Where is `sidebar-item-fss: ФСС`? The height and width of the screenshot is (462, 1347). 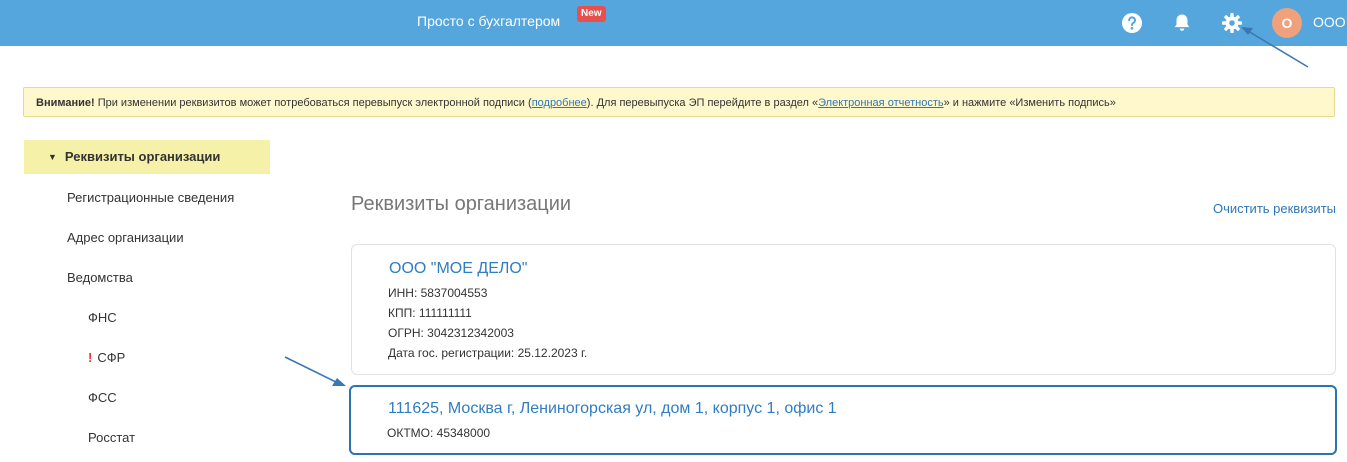
sidebar-item-fss: ФСС is located at coordinates (102, 397).